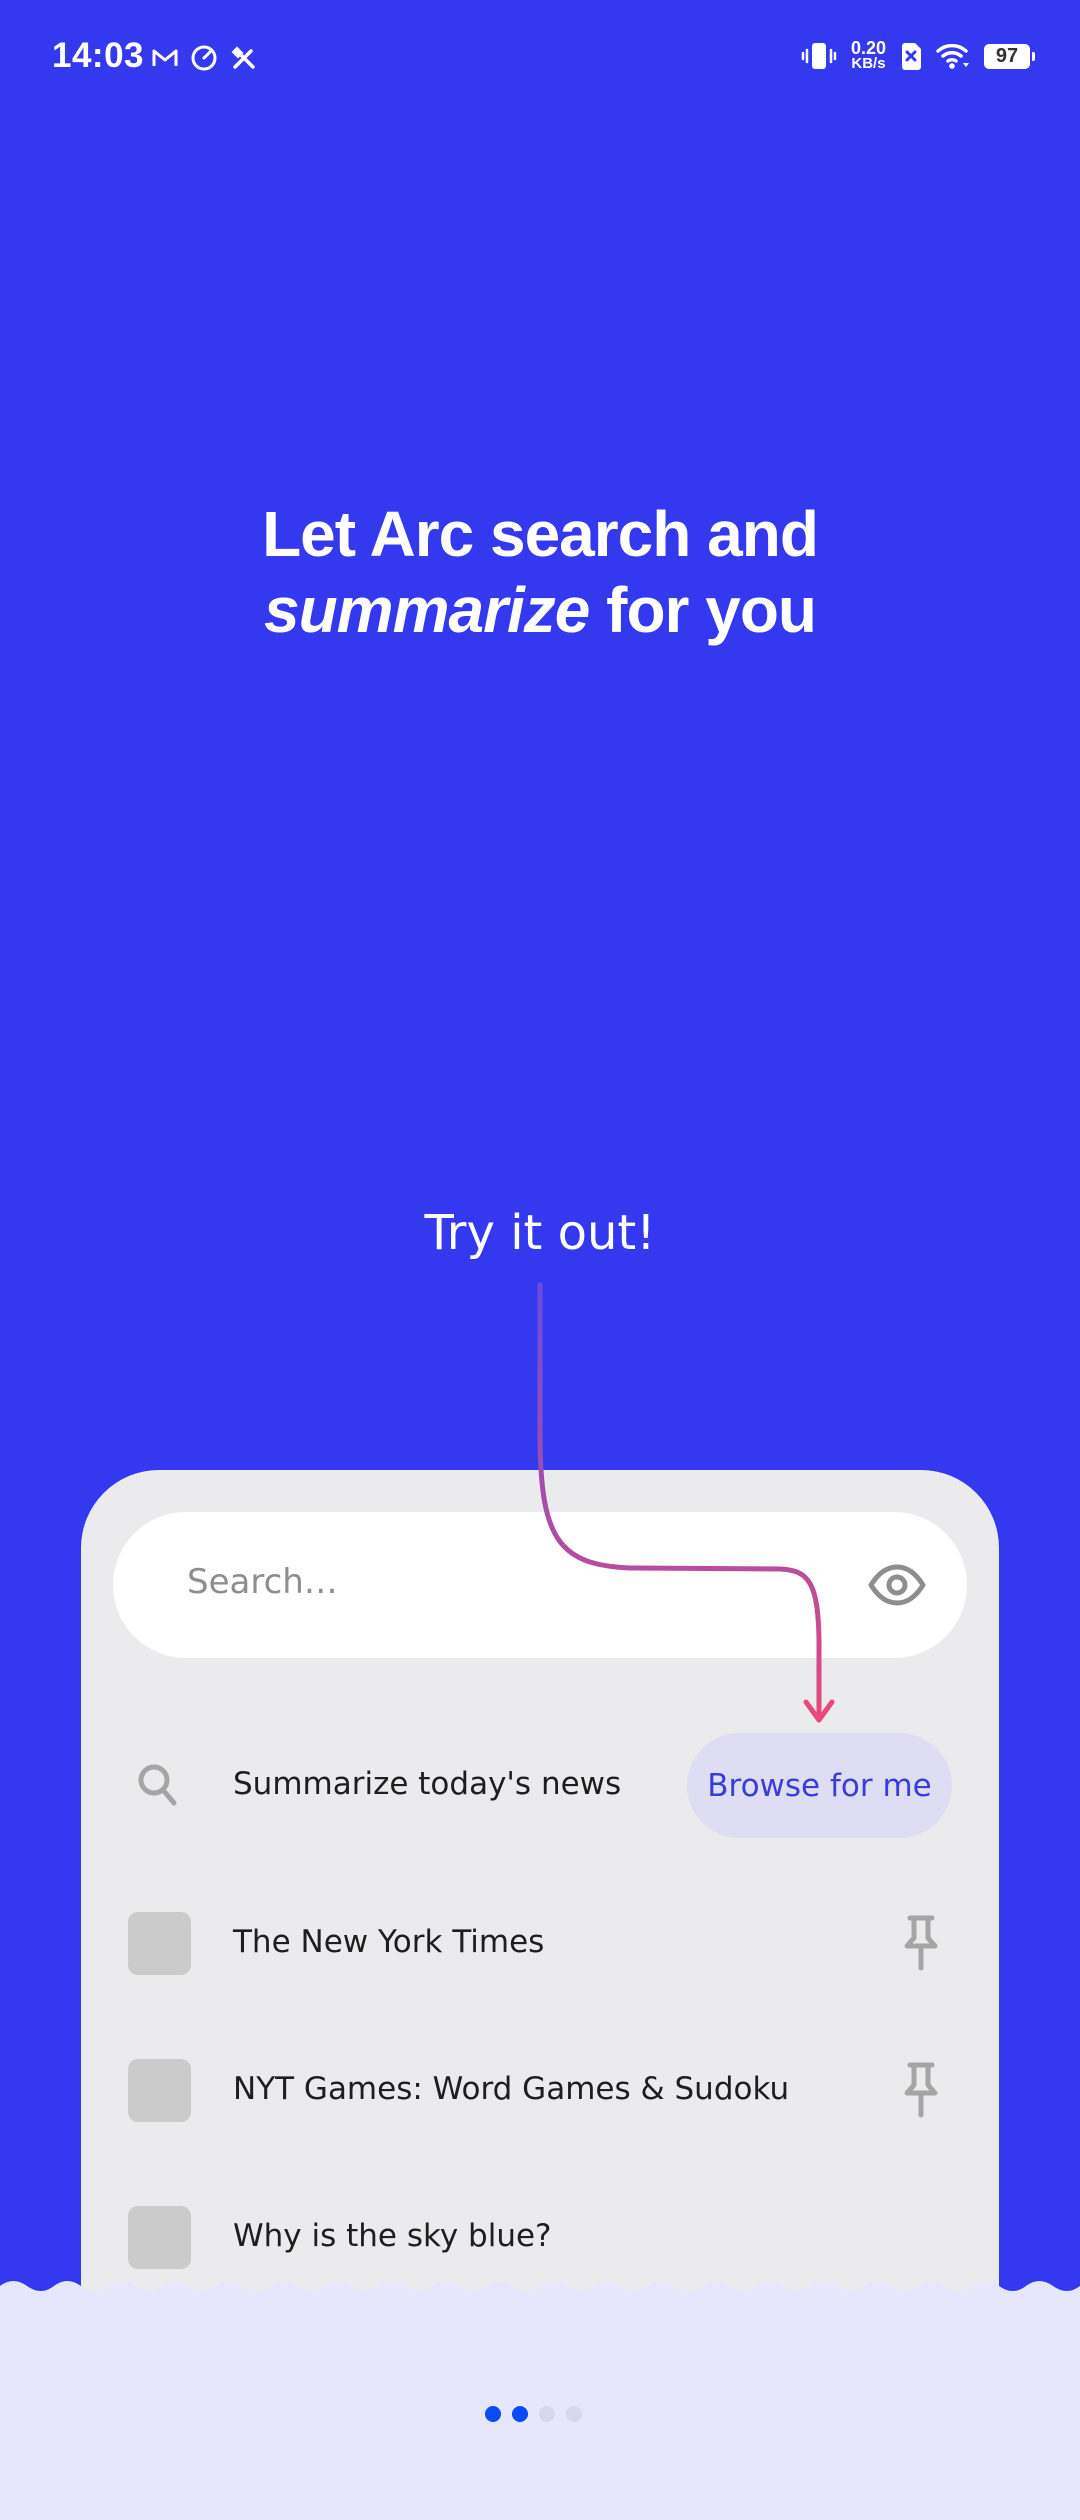 This screenshot has width=1080, height=2520. Describe the element at coordinates (1009, 56) in the screenshot. I see `battery-indicator: 97` at that location.